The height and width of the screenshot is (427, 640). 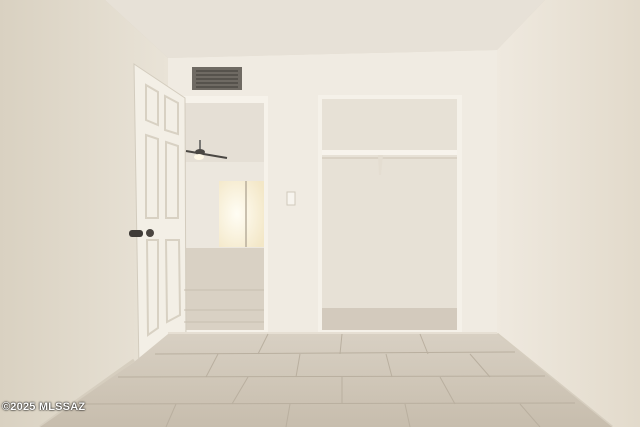 I want to click on closet-floor, so click(x=389, y=319).